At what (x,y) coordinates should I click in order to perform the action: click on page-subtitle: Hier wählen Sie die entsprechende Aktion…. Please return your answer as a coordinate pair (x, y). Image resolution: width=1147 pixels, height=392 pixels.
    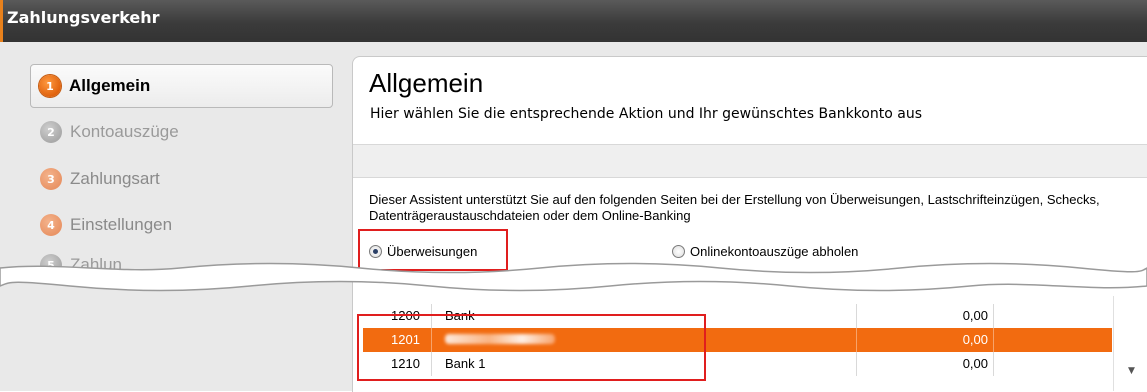
    Looking at the image, I should click on (646, 114).